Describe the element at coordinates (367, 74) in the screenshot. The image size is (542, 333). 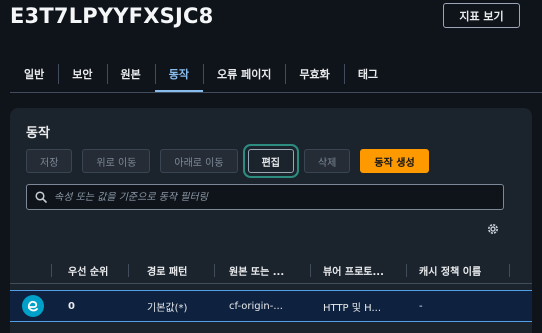
I see `tab-tags: 태그` at that location.